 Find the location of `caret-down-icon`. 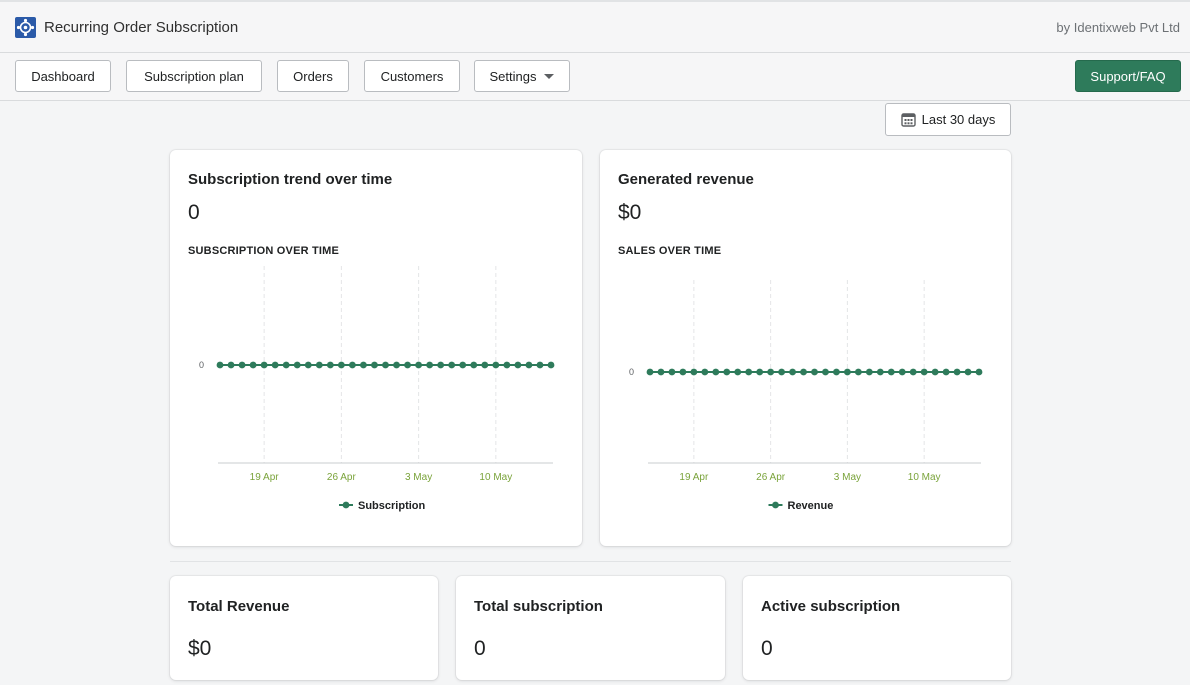

caret-down-icon is located at coordinates (549, 76).